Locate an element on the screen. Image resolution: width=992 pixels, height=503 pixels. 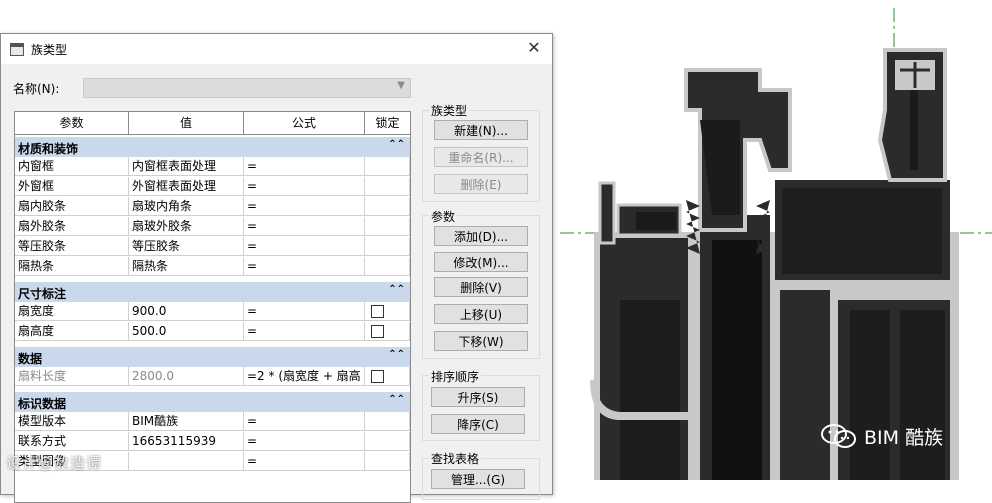
table-header: 参数 值 公式 锁定 is located at coordinates (212, 123).